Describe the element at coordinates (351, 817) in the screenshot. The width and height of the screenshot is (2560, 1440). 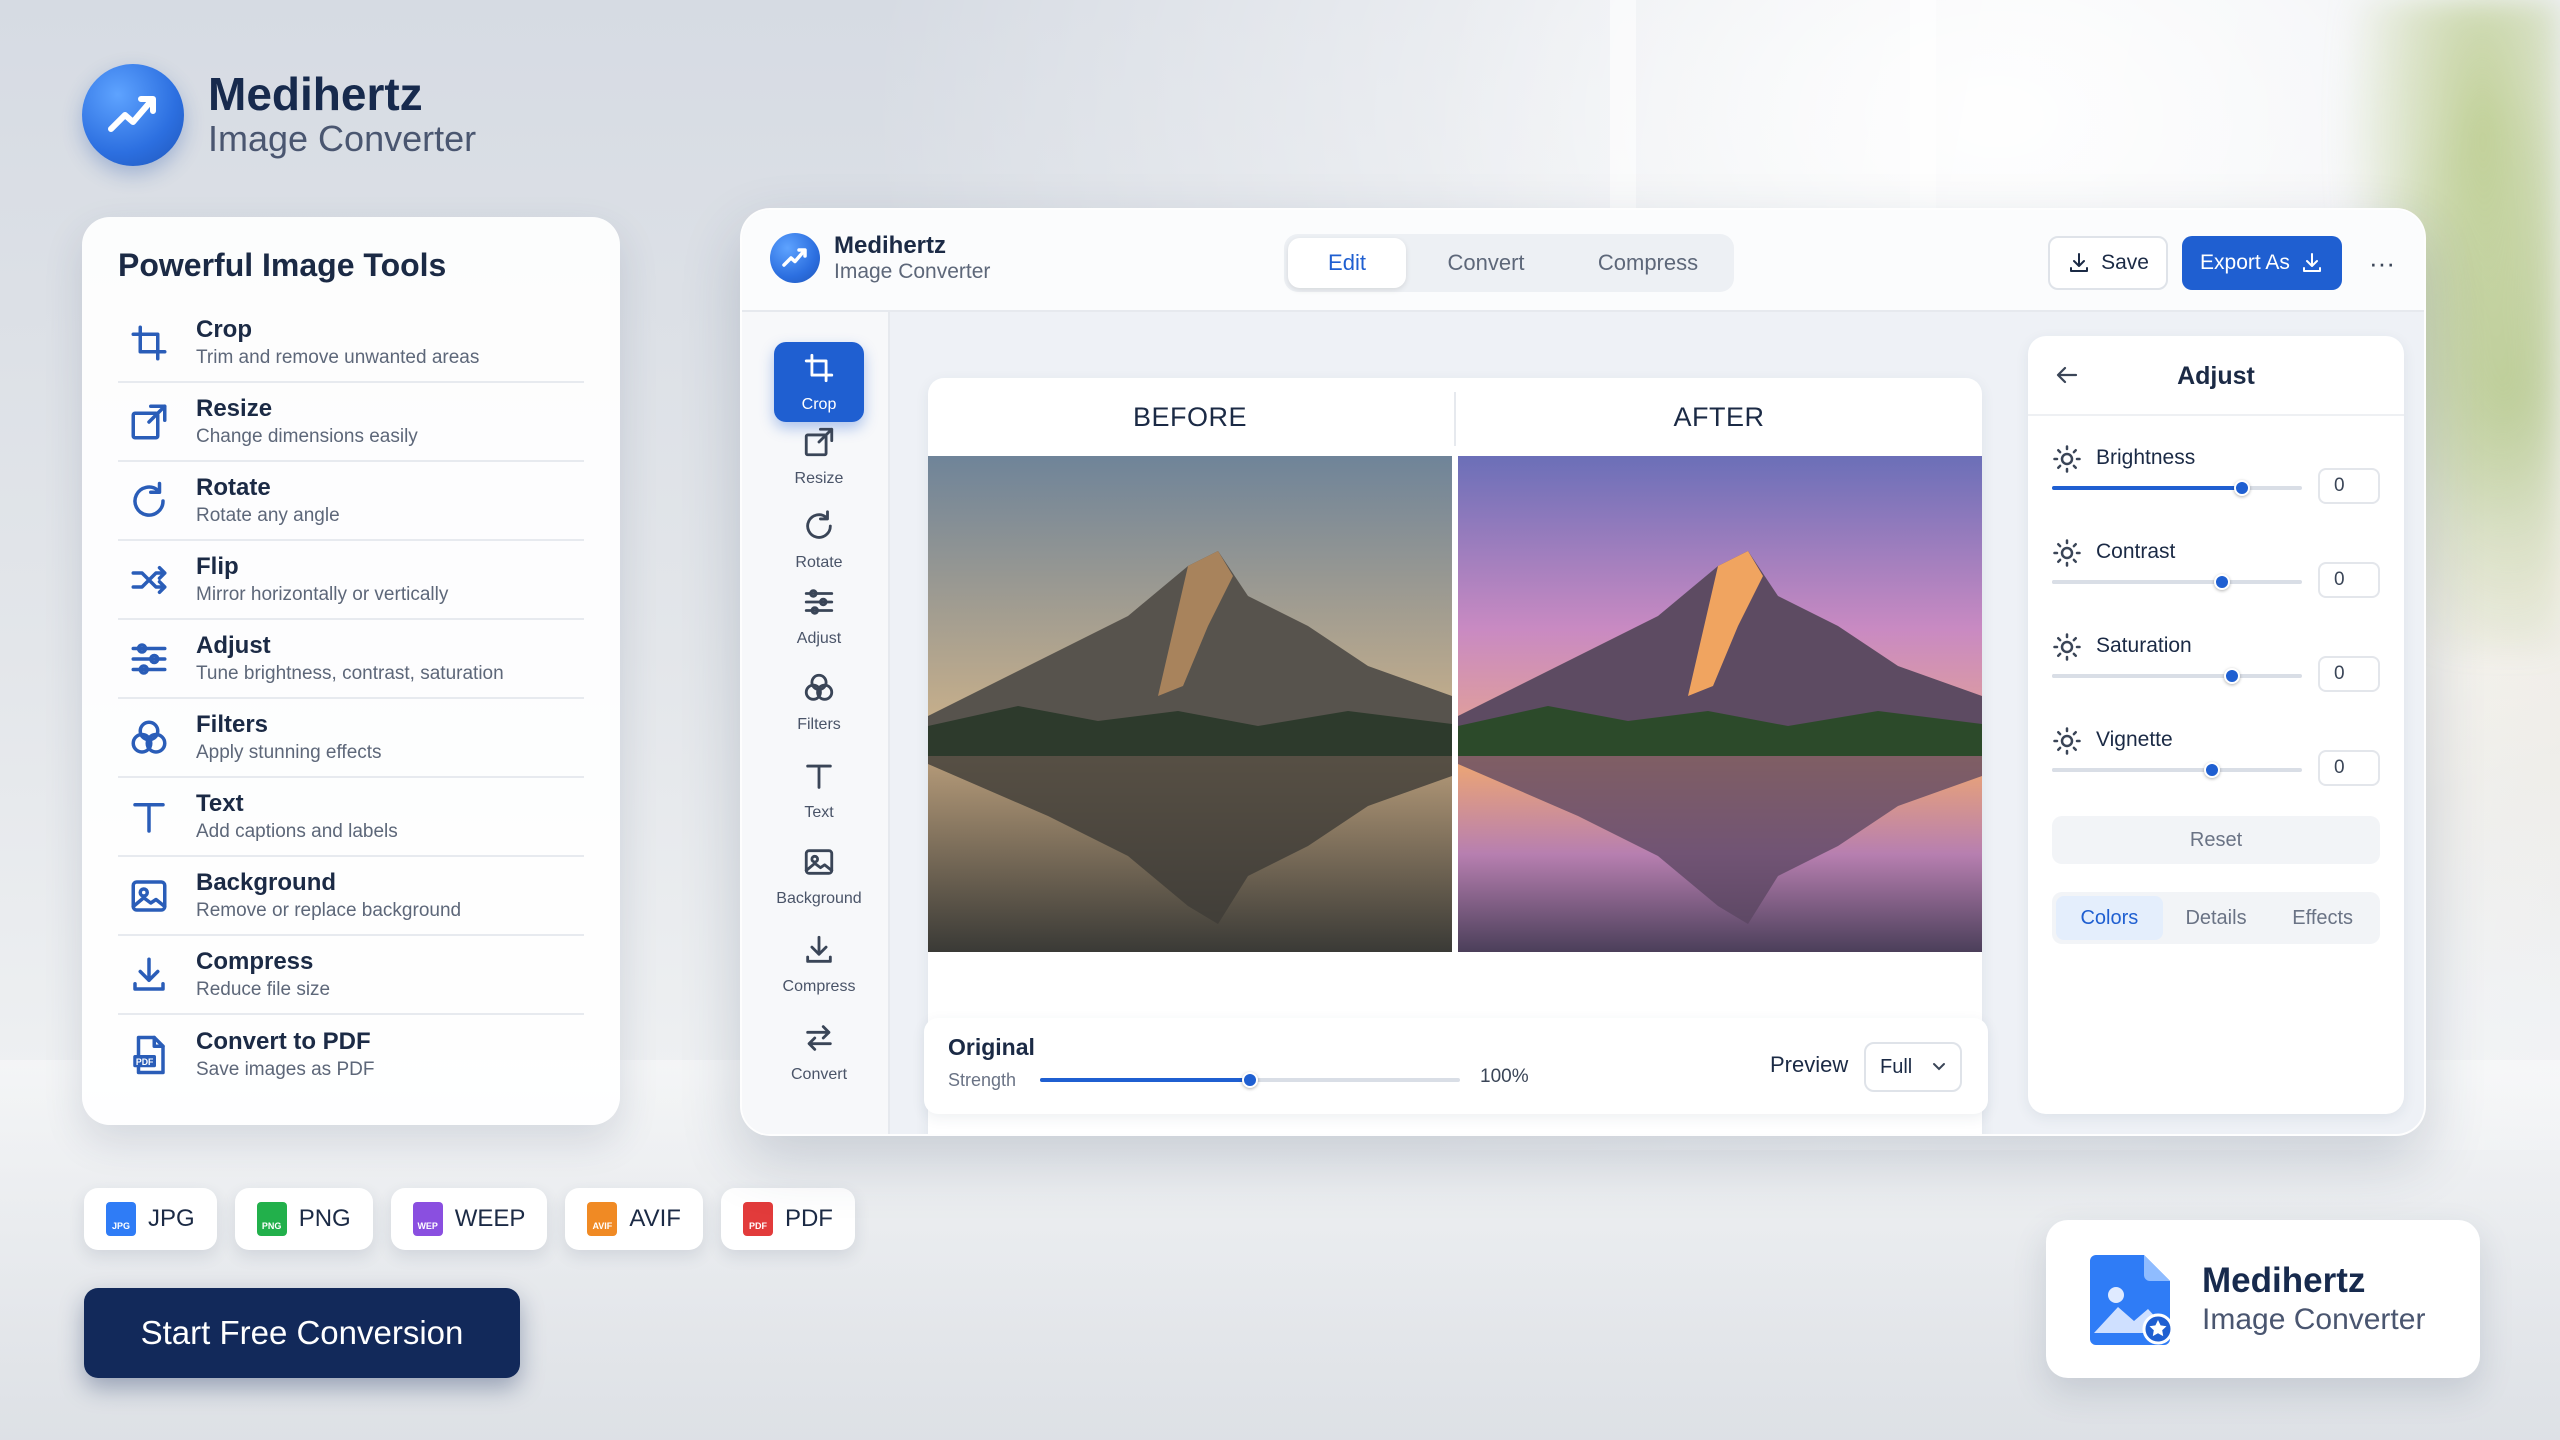
I see `tool-item-text: Text Add captions and labels` at that location.